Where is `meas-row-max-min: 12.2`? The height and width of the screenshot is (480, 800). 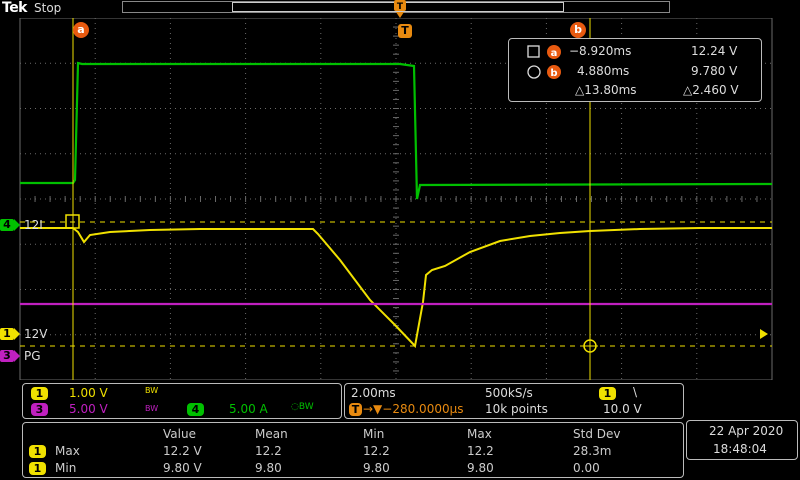 meas-row-max-min: 12.2 is located at coordinates (376, 451).